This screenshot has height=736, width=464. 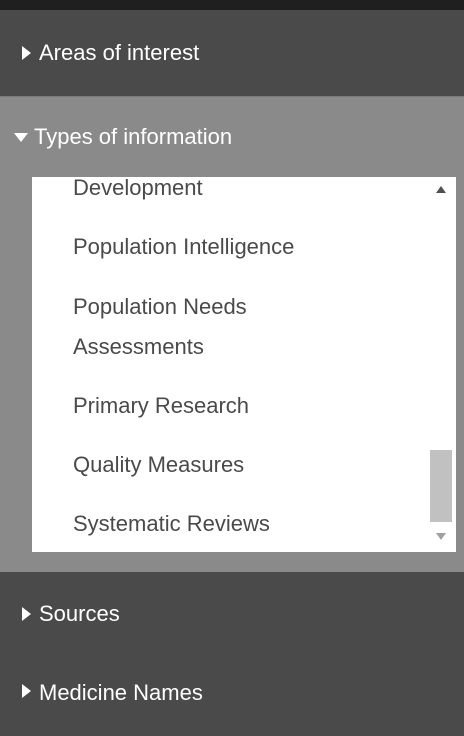 I want to click on list-scrollbar, so click(x=441, y=364).